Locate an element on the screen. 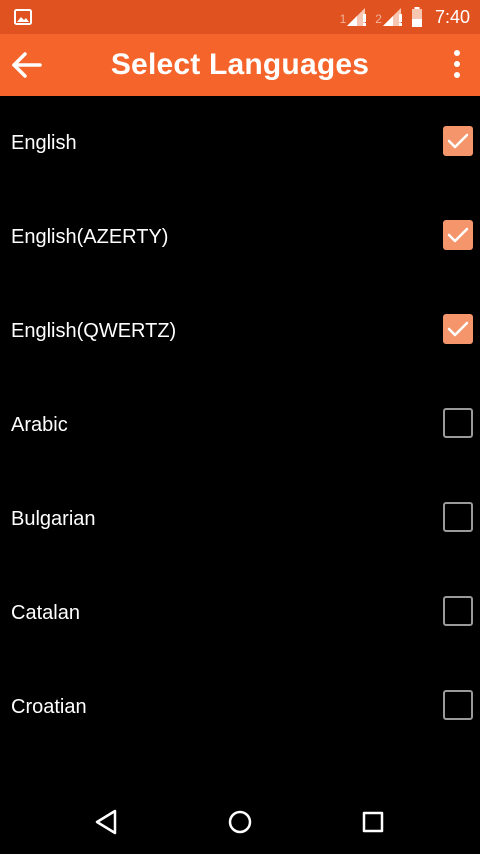 The width and height of the screenshot is (480, 854). language-label: Arabic is located at coordinates (39, 425).